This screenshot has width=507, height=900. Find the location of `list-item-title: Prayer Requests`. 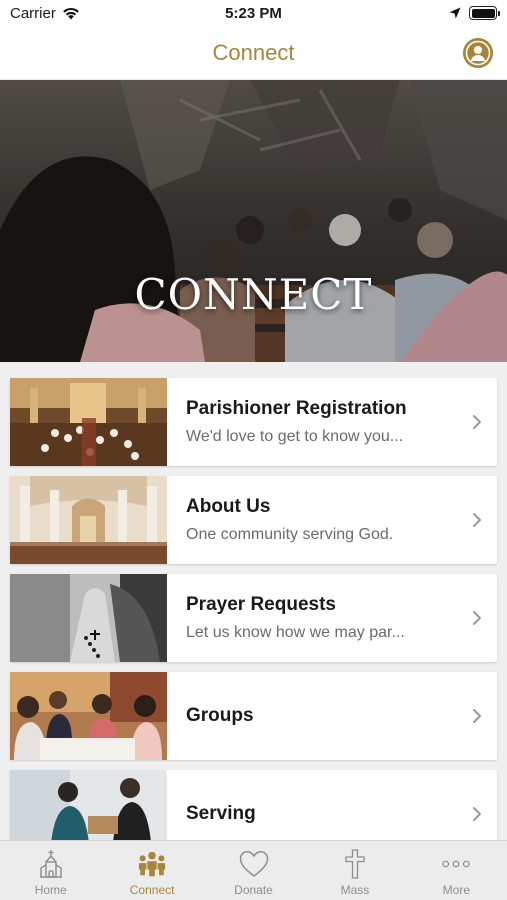

list-item-title: Prayer Requests is located at coordinates (261, 604).